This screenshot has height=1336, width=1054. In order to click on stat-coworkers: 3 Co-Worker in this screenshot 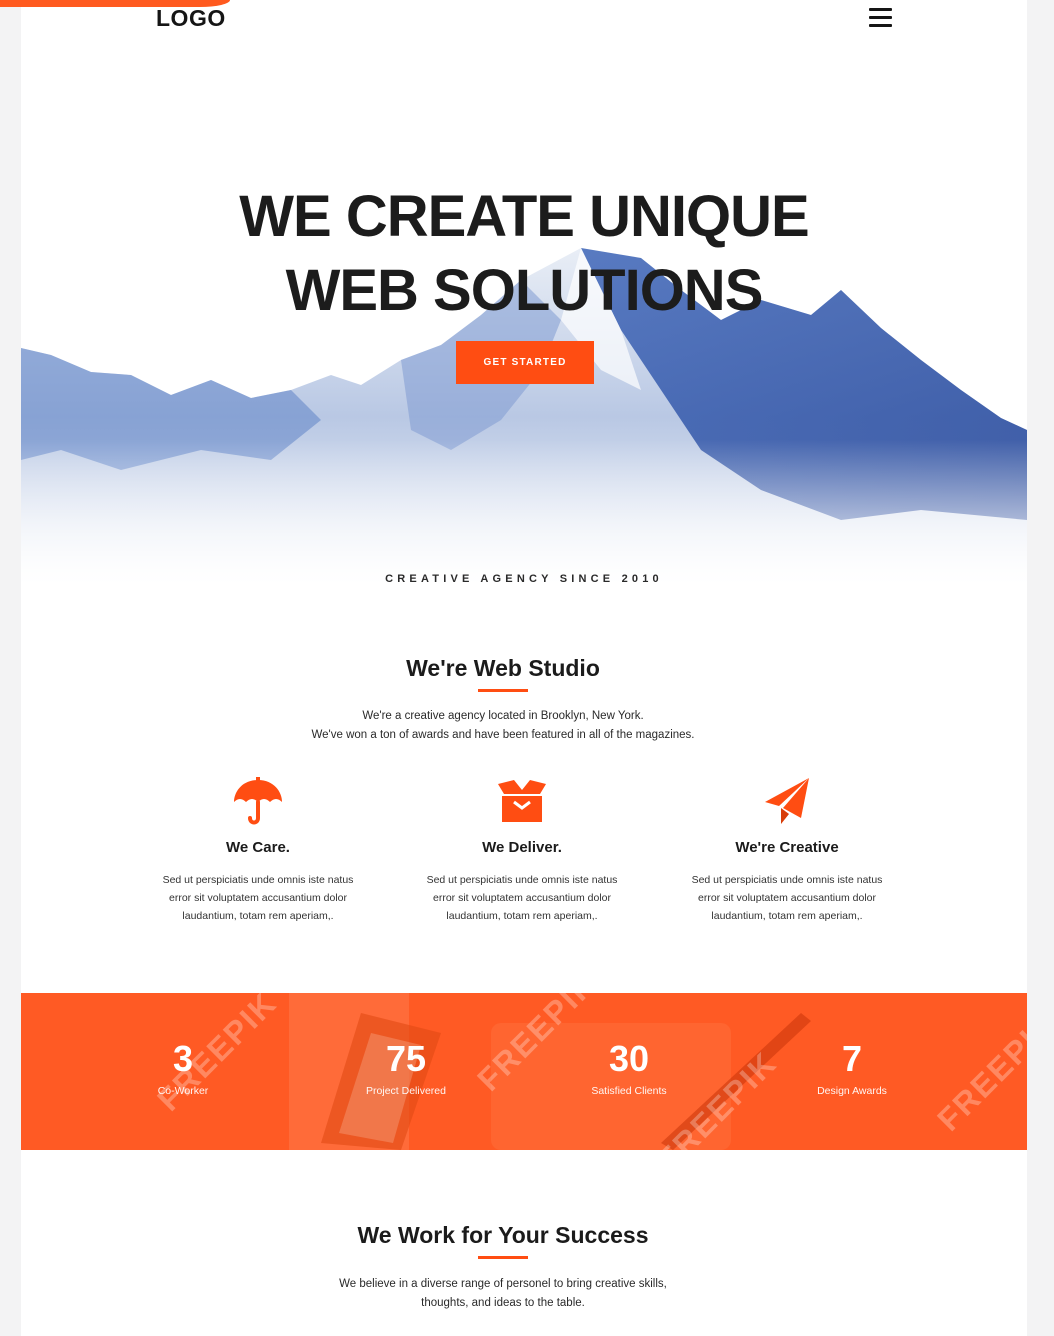, I will do `click(183, 1068)`.